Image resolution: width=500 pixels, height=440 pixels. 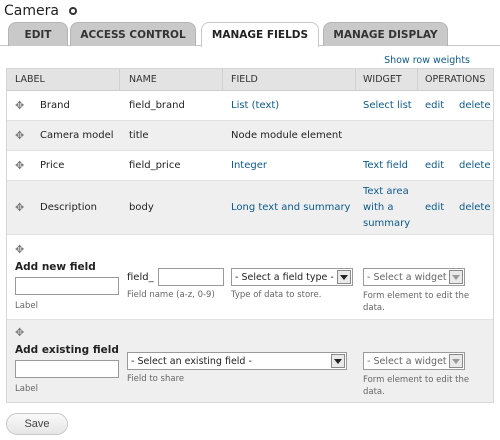 What do you see at coordinates (276, 295) in the screenshot?
I see `field-type-hint: Type of data to store.` at bounding box center [276, 295].